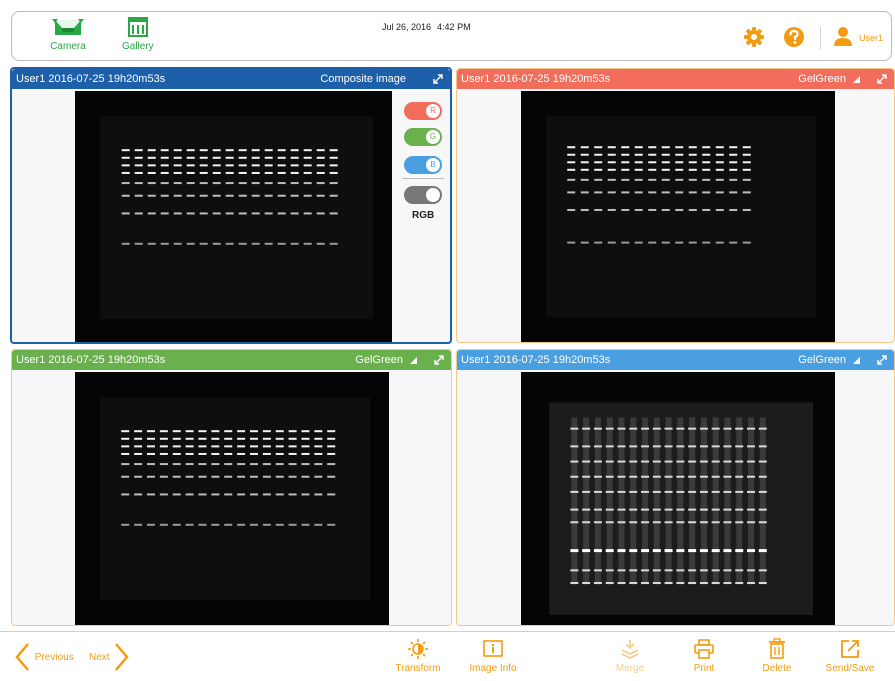  I want to click on help-button, so click(794, 39).